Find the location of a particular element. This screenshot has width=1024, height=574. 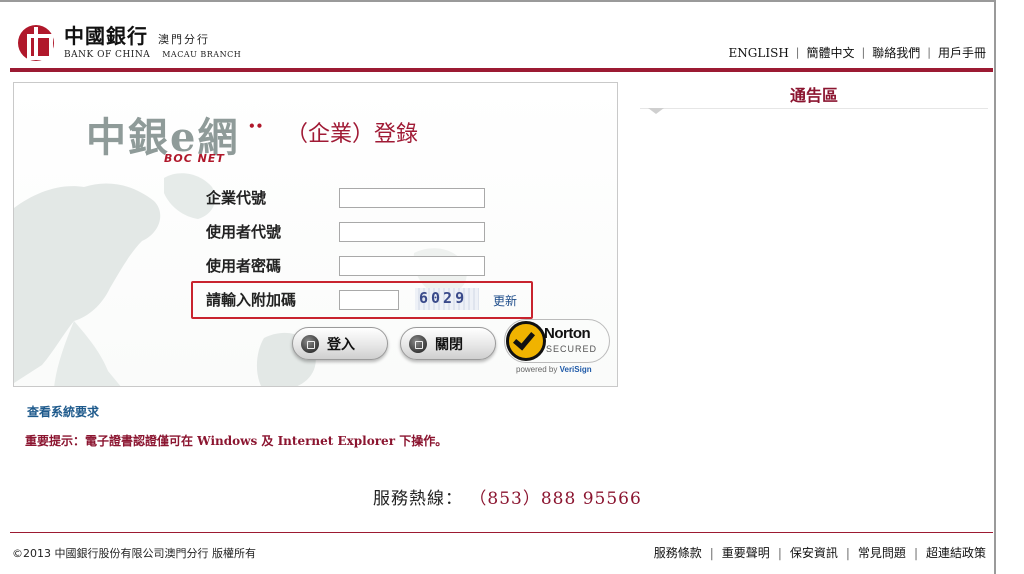

window-frame-right is located at coordinates (995, 287).